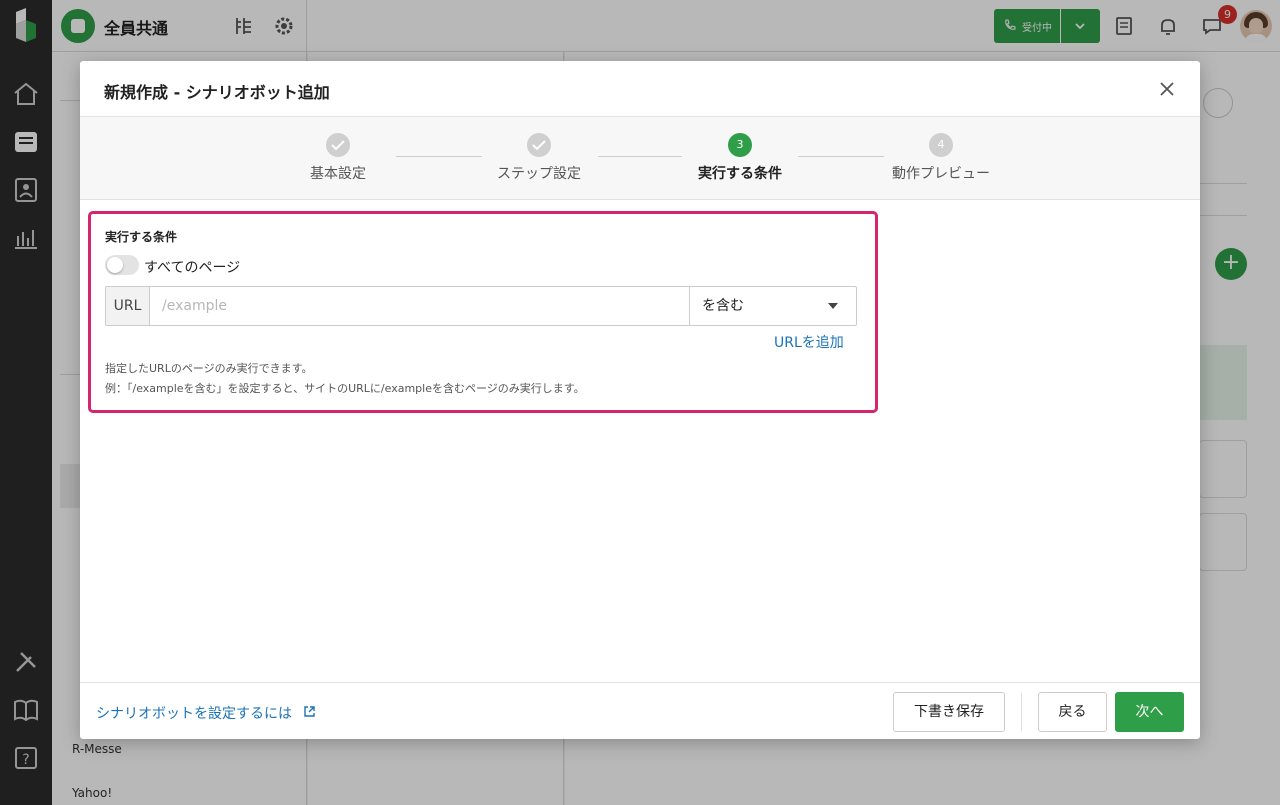  What do you see at coordinates (1167, 89) in the screenshot?
I see `close-icon` at bounding box center [1167, 89].